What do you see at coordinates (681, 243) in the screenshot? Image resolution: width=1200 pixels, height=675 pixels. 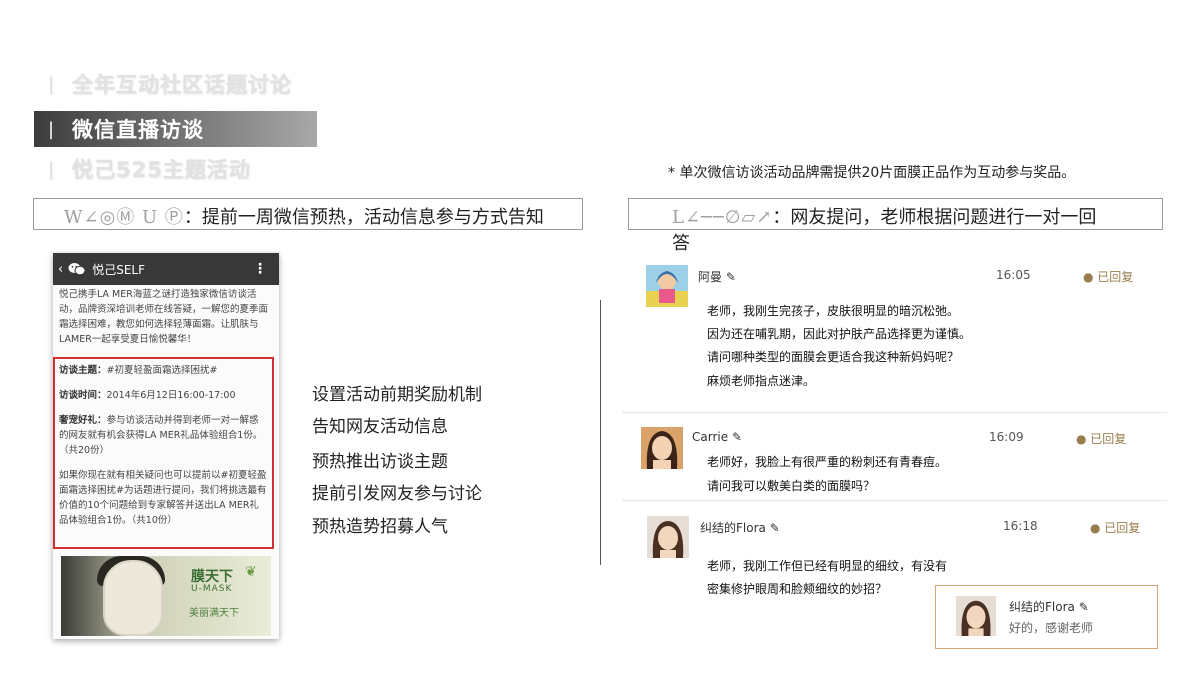 I see `right-header-wrap: 答` at bounding box center [681, 243].